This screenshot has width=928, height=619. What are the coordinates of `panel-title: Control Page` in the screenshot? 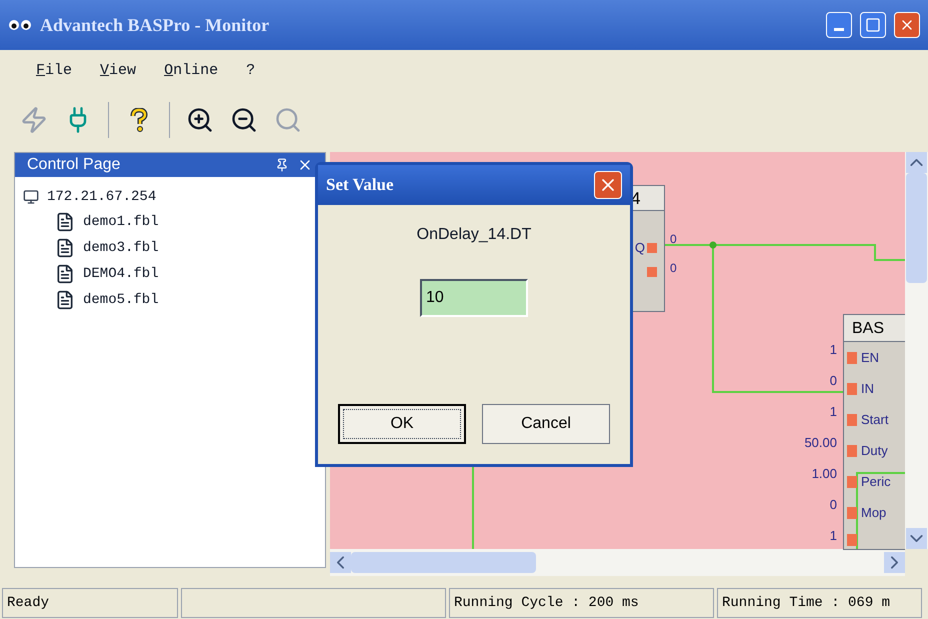 It's located at (74, 165).